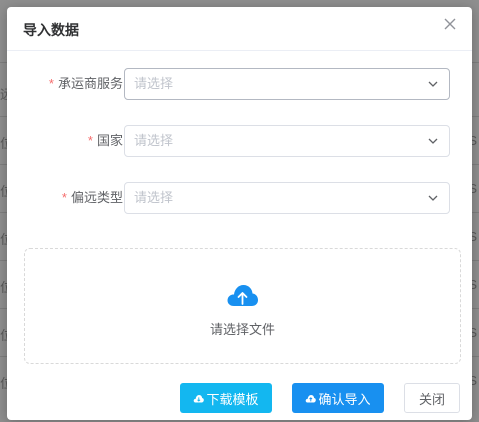 This screenshot has height=422, width=479. Describe the element at coordinates (287, 141) in the screenshot. I see `country-select: 请选择` at that location.